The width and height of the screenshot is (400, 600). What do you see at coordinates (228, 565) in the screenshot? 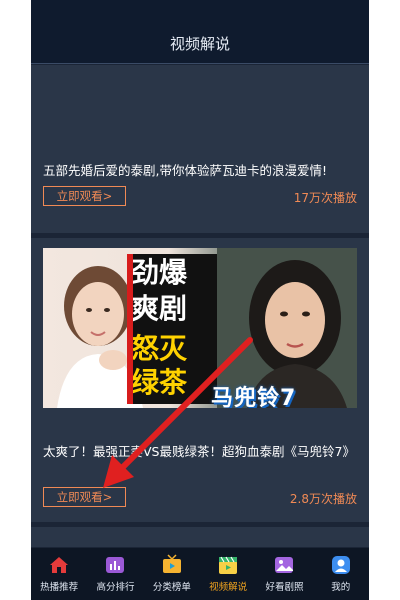
I see `clapperboard-icon` at bounding box center [228, 565].